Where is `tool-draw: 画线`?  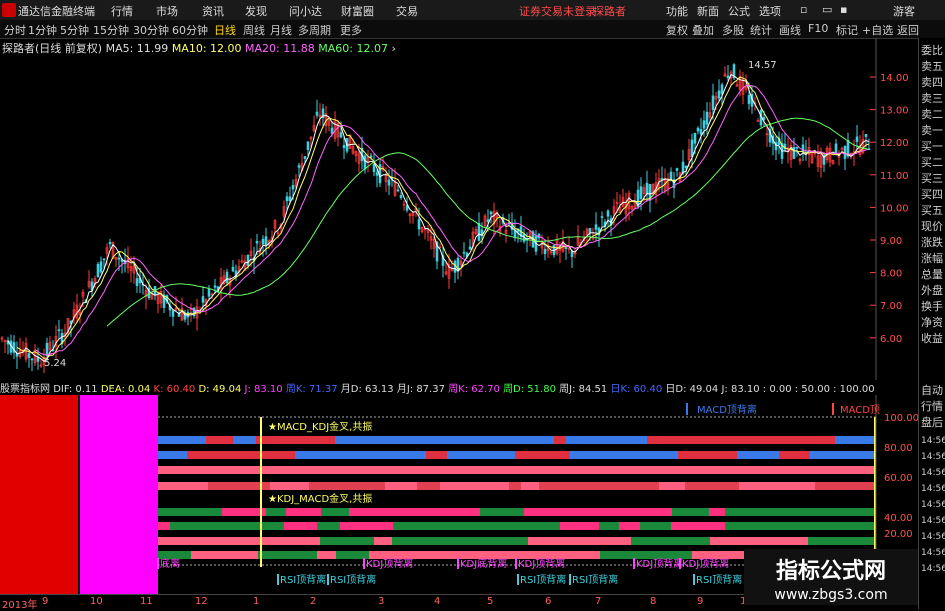 tool-draw: 画线 is located at coordinates (790, 30).